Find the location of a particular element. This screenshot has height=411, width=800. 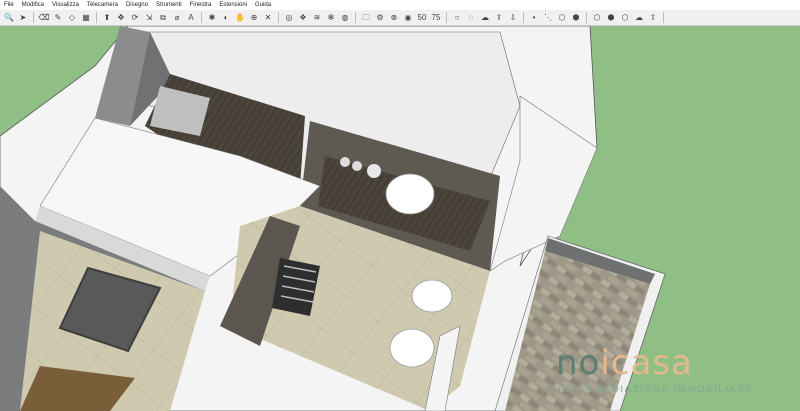

cloud-icon: ☁ is located at coordinates (485, 17).